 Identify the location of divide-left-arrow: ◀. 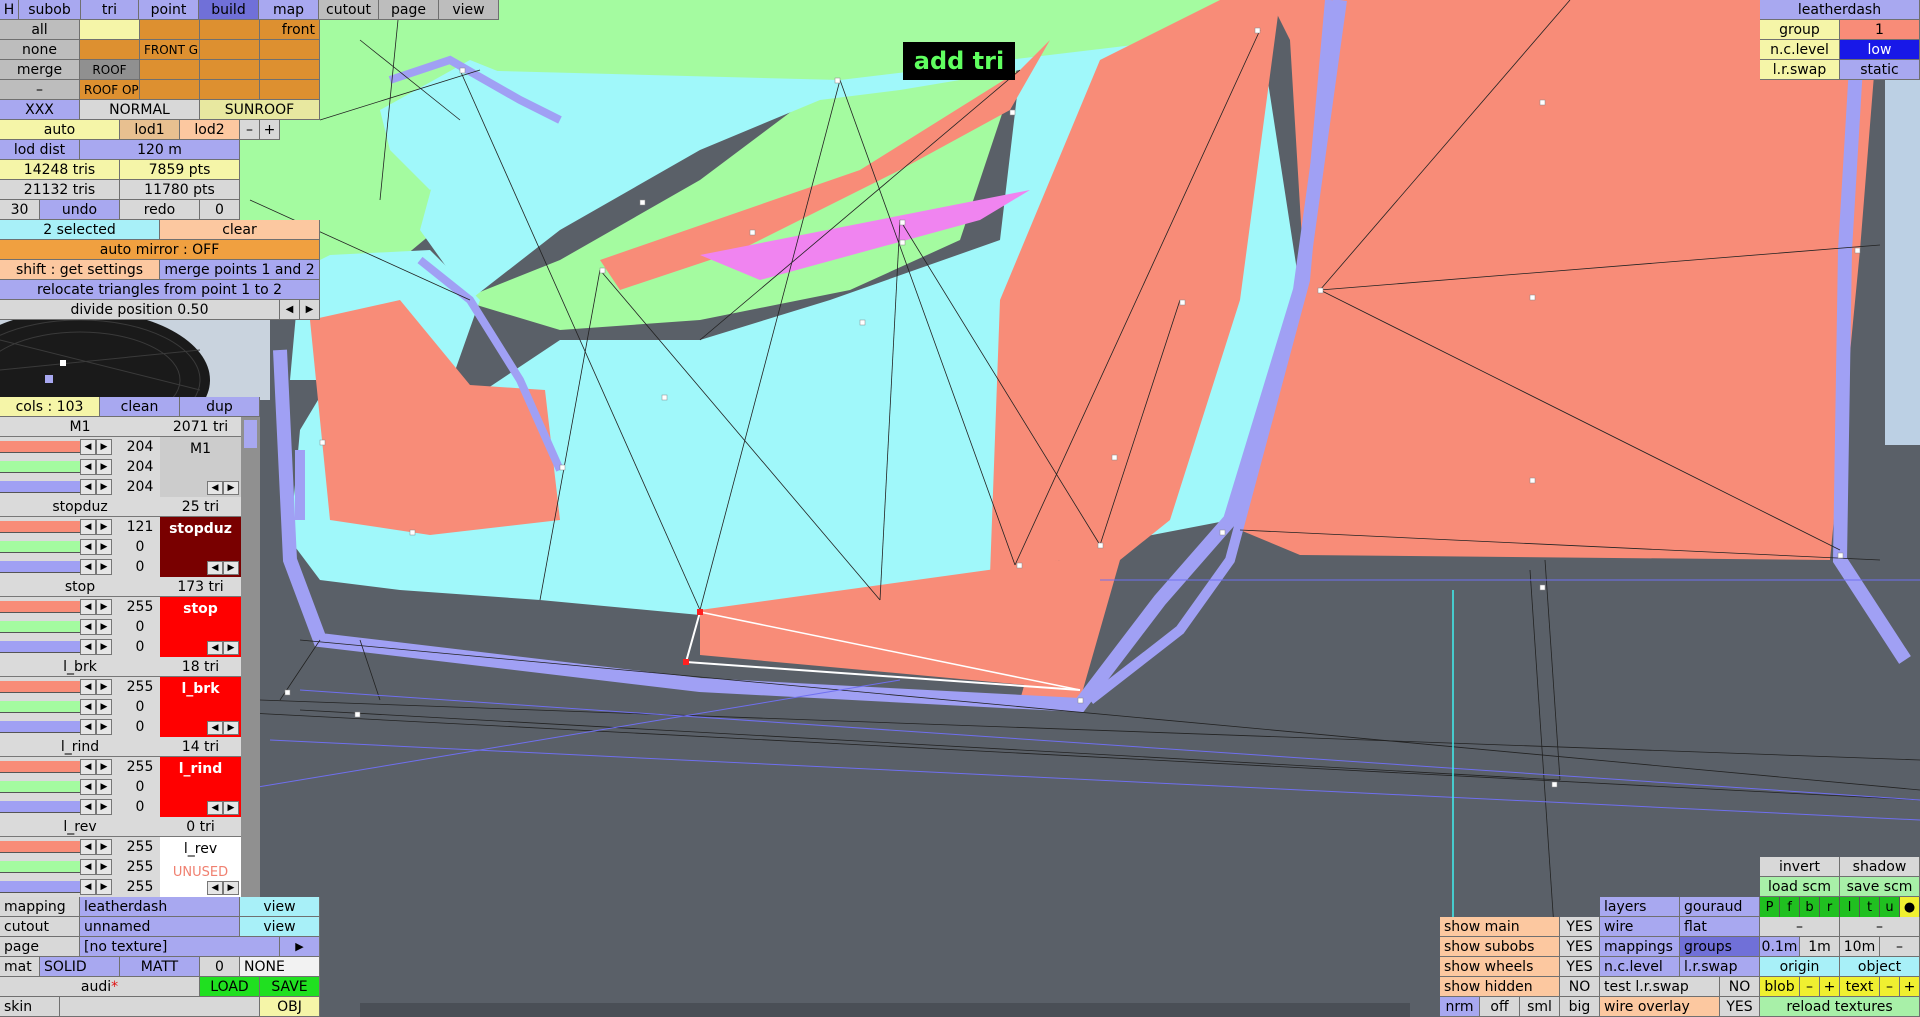
(290, 310).